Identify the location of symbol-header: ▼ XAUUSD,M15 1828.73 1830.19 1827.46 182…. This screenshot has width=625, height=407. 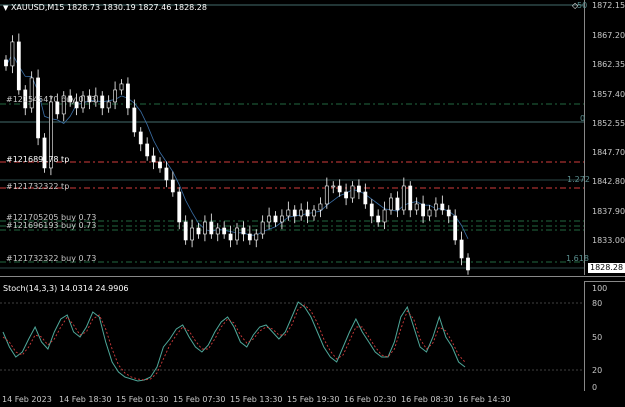
(105, 8).